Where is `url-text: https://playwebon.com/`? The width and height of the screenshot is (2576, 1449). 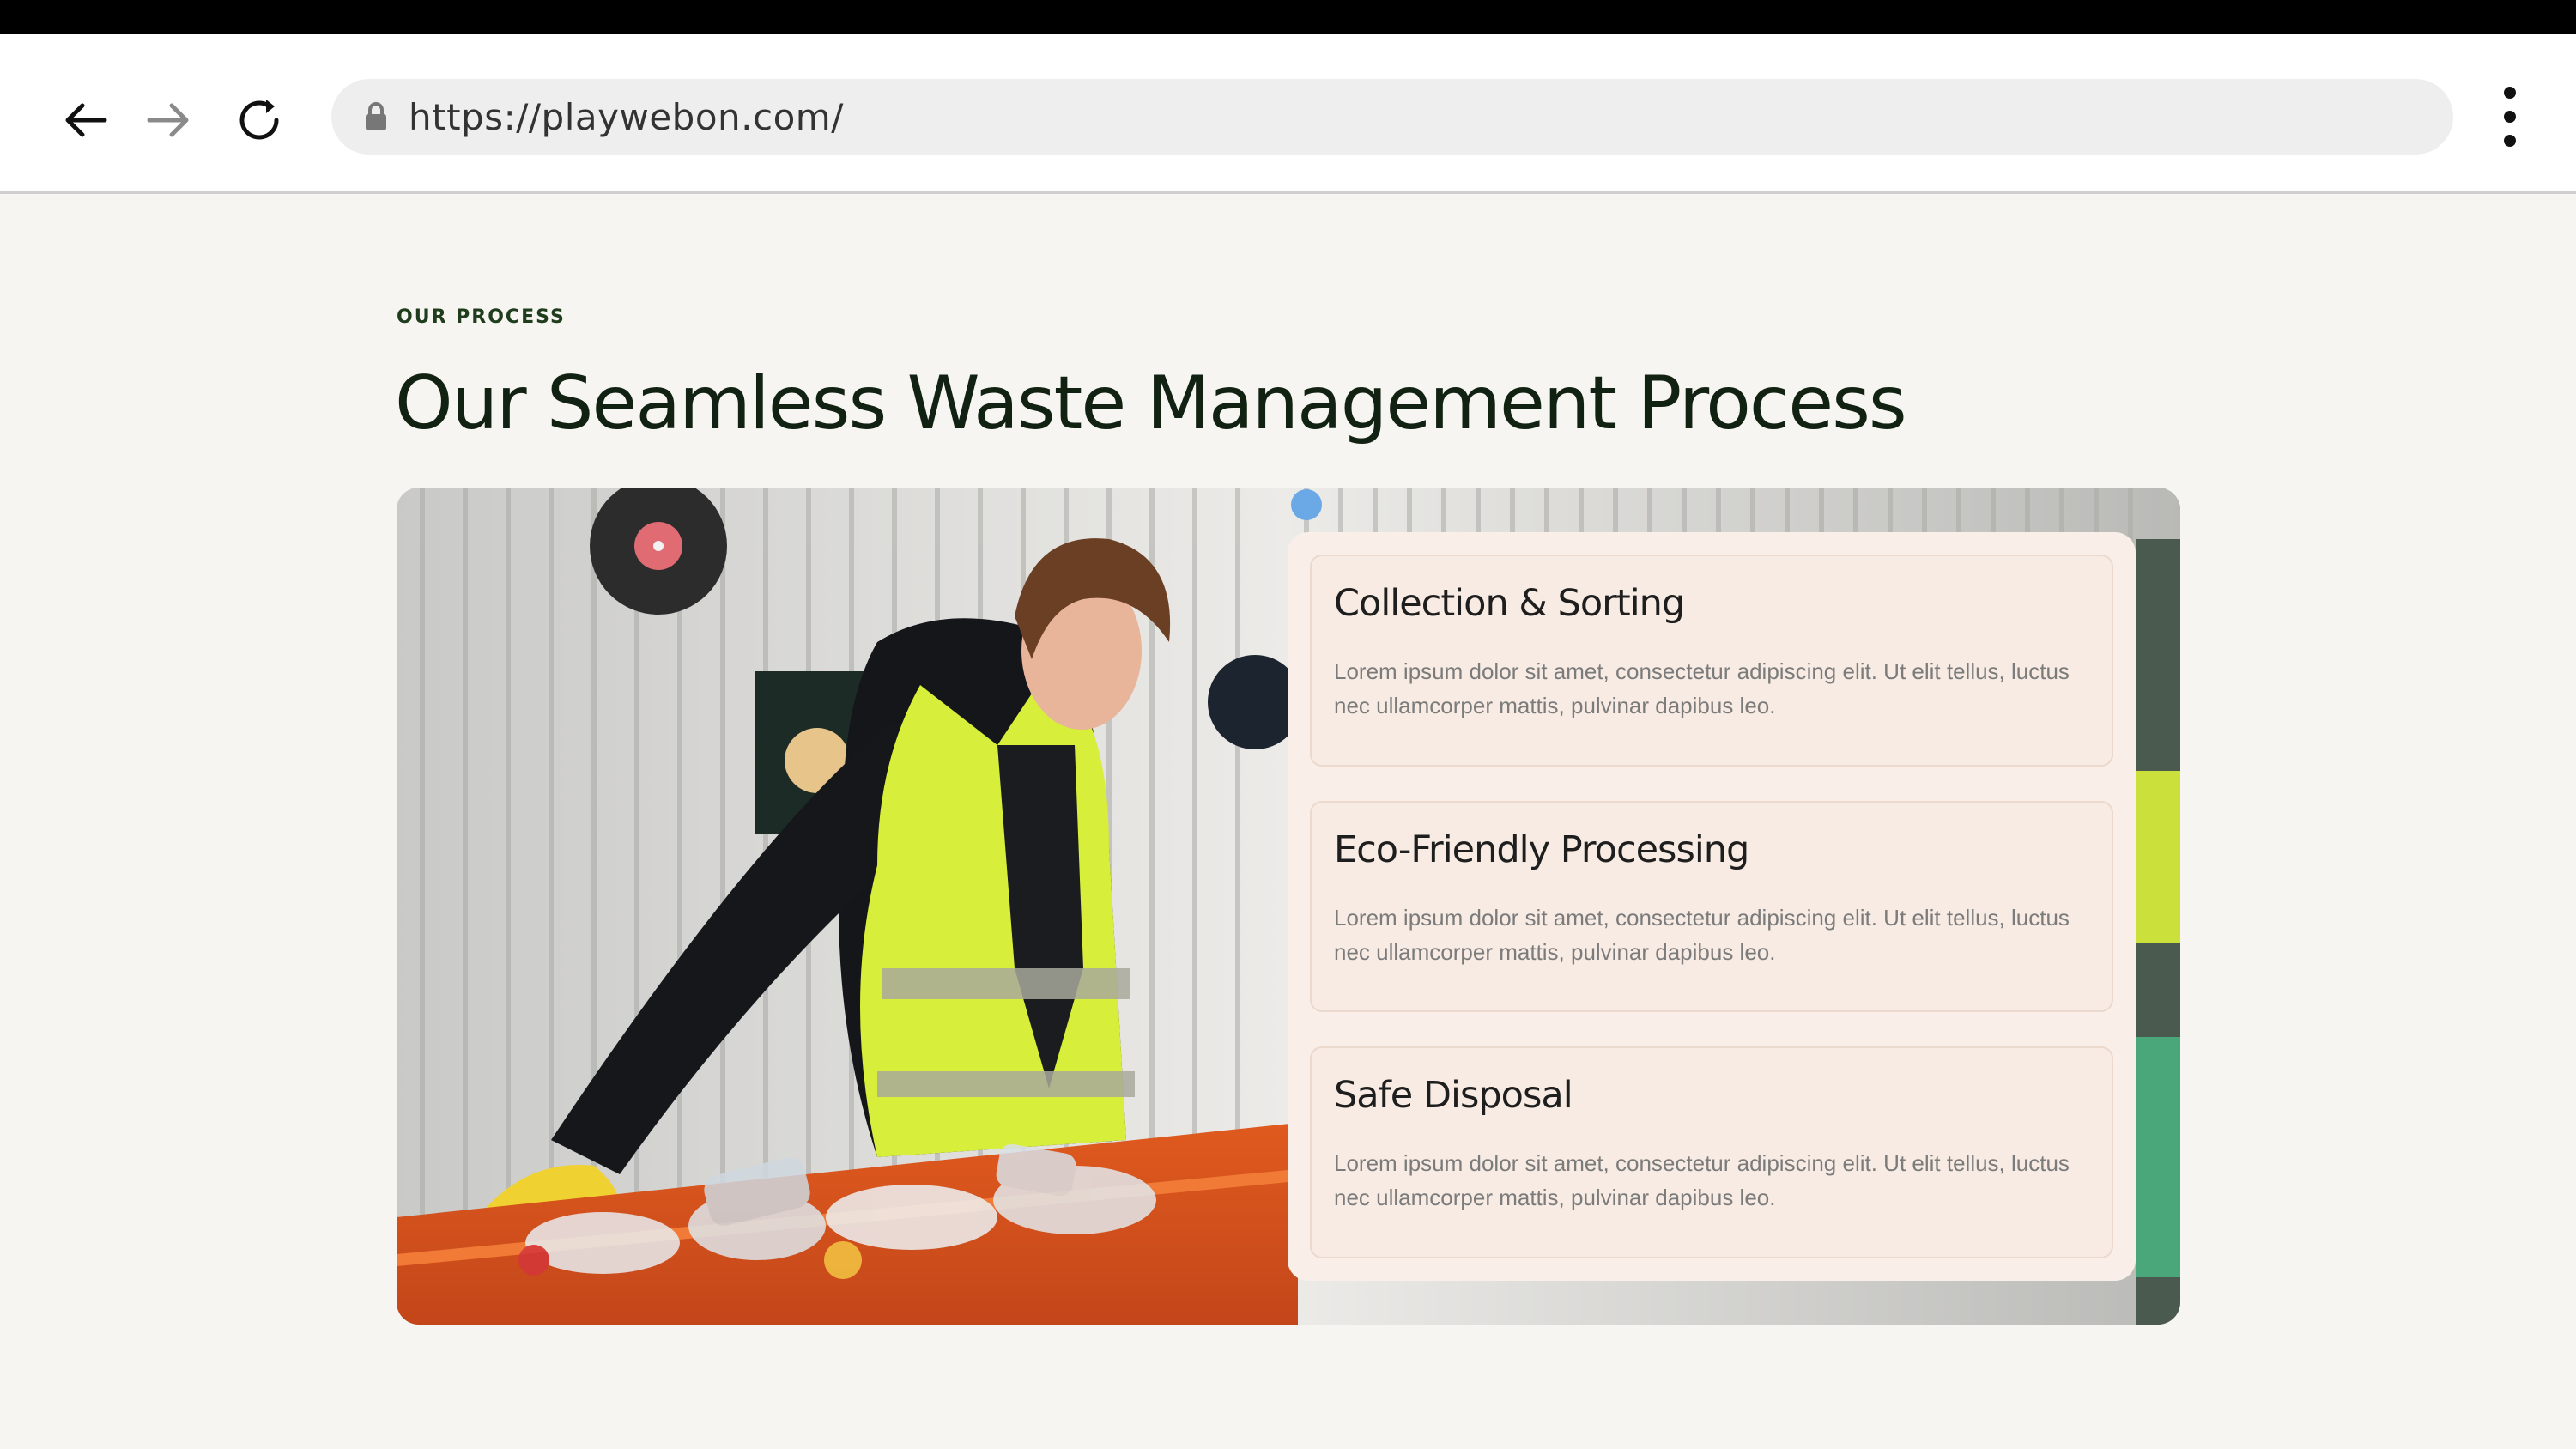
url-text: https://playwebon.com/ is located at coordinates (626, 116).